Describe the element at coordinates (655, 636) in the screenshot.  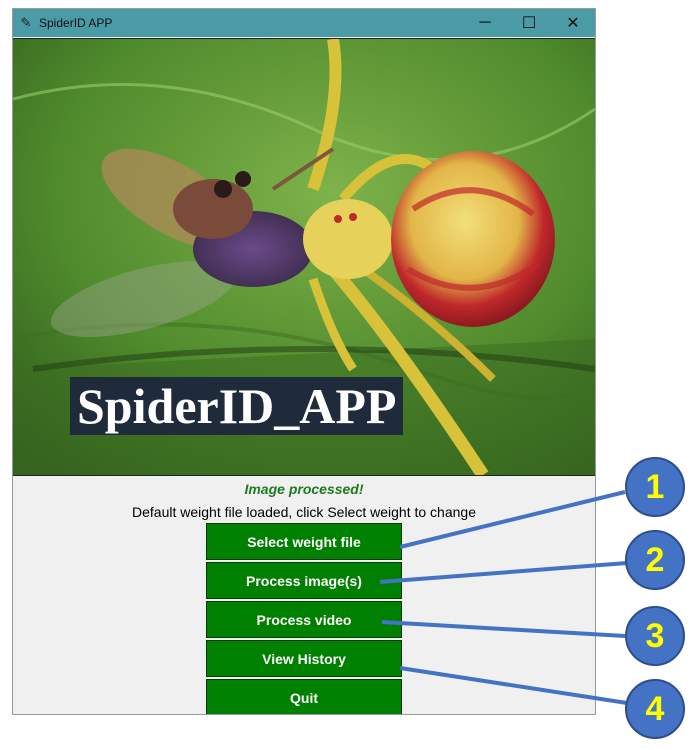
I see `annotation-badge-3: 3` at that location.